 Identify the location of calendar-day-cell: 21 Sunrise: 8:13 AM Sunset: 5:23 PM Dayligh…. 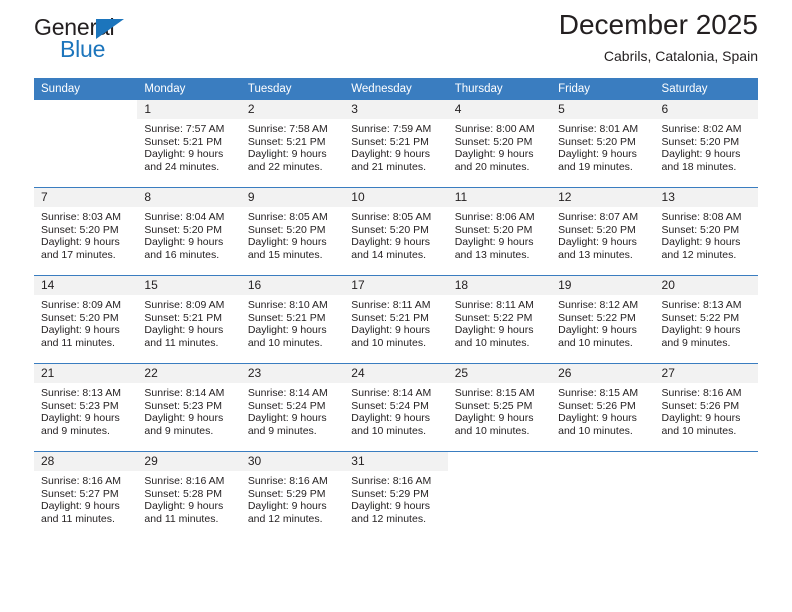
(86, 407).